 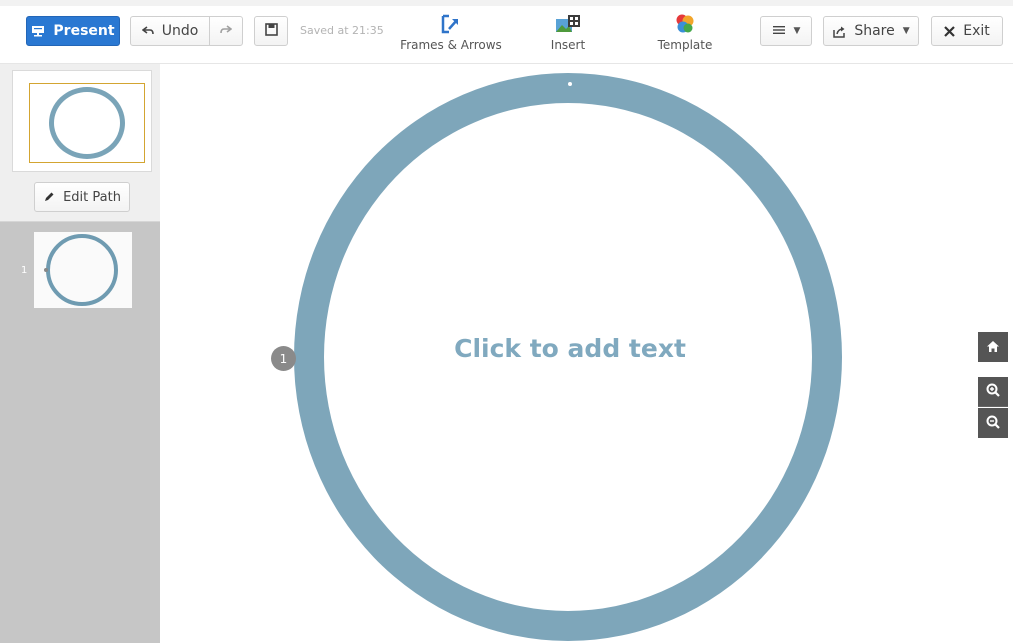 I want to click on overview-panel: Edit Path, so click(x=80, y=143).